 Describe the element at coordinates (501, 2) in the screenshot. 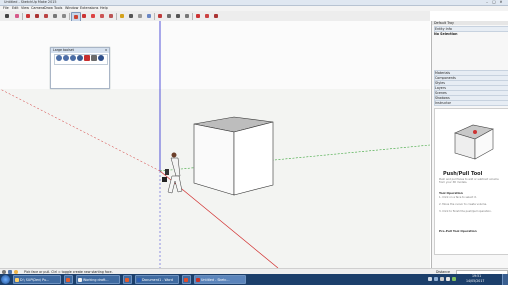

I see `close-button: ✕` at that location.